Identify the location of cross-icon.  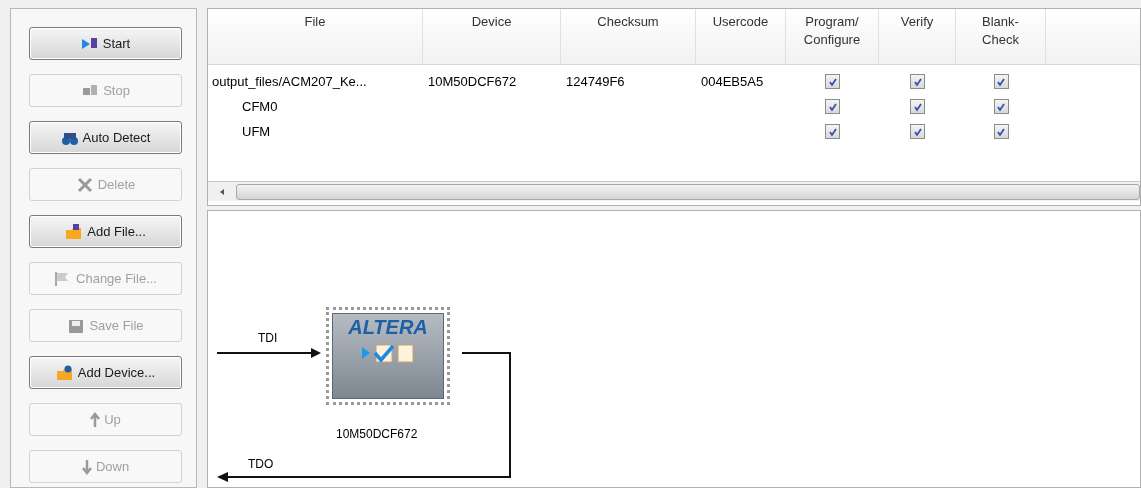
(84, 184).